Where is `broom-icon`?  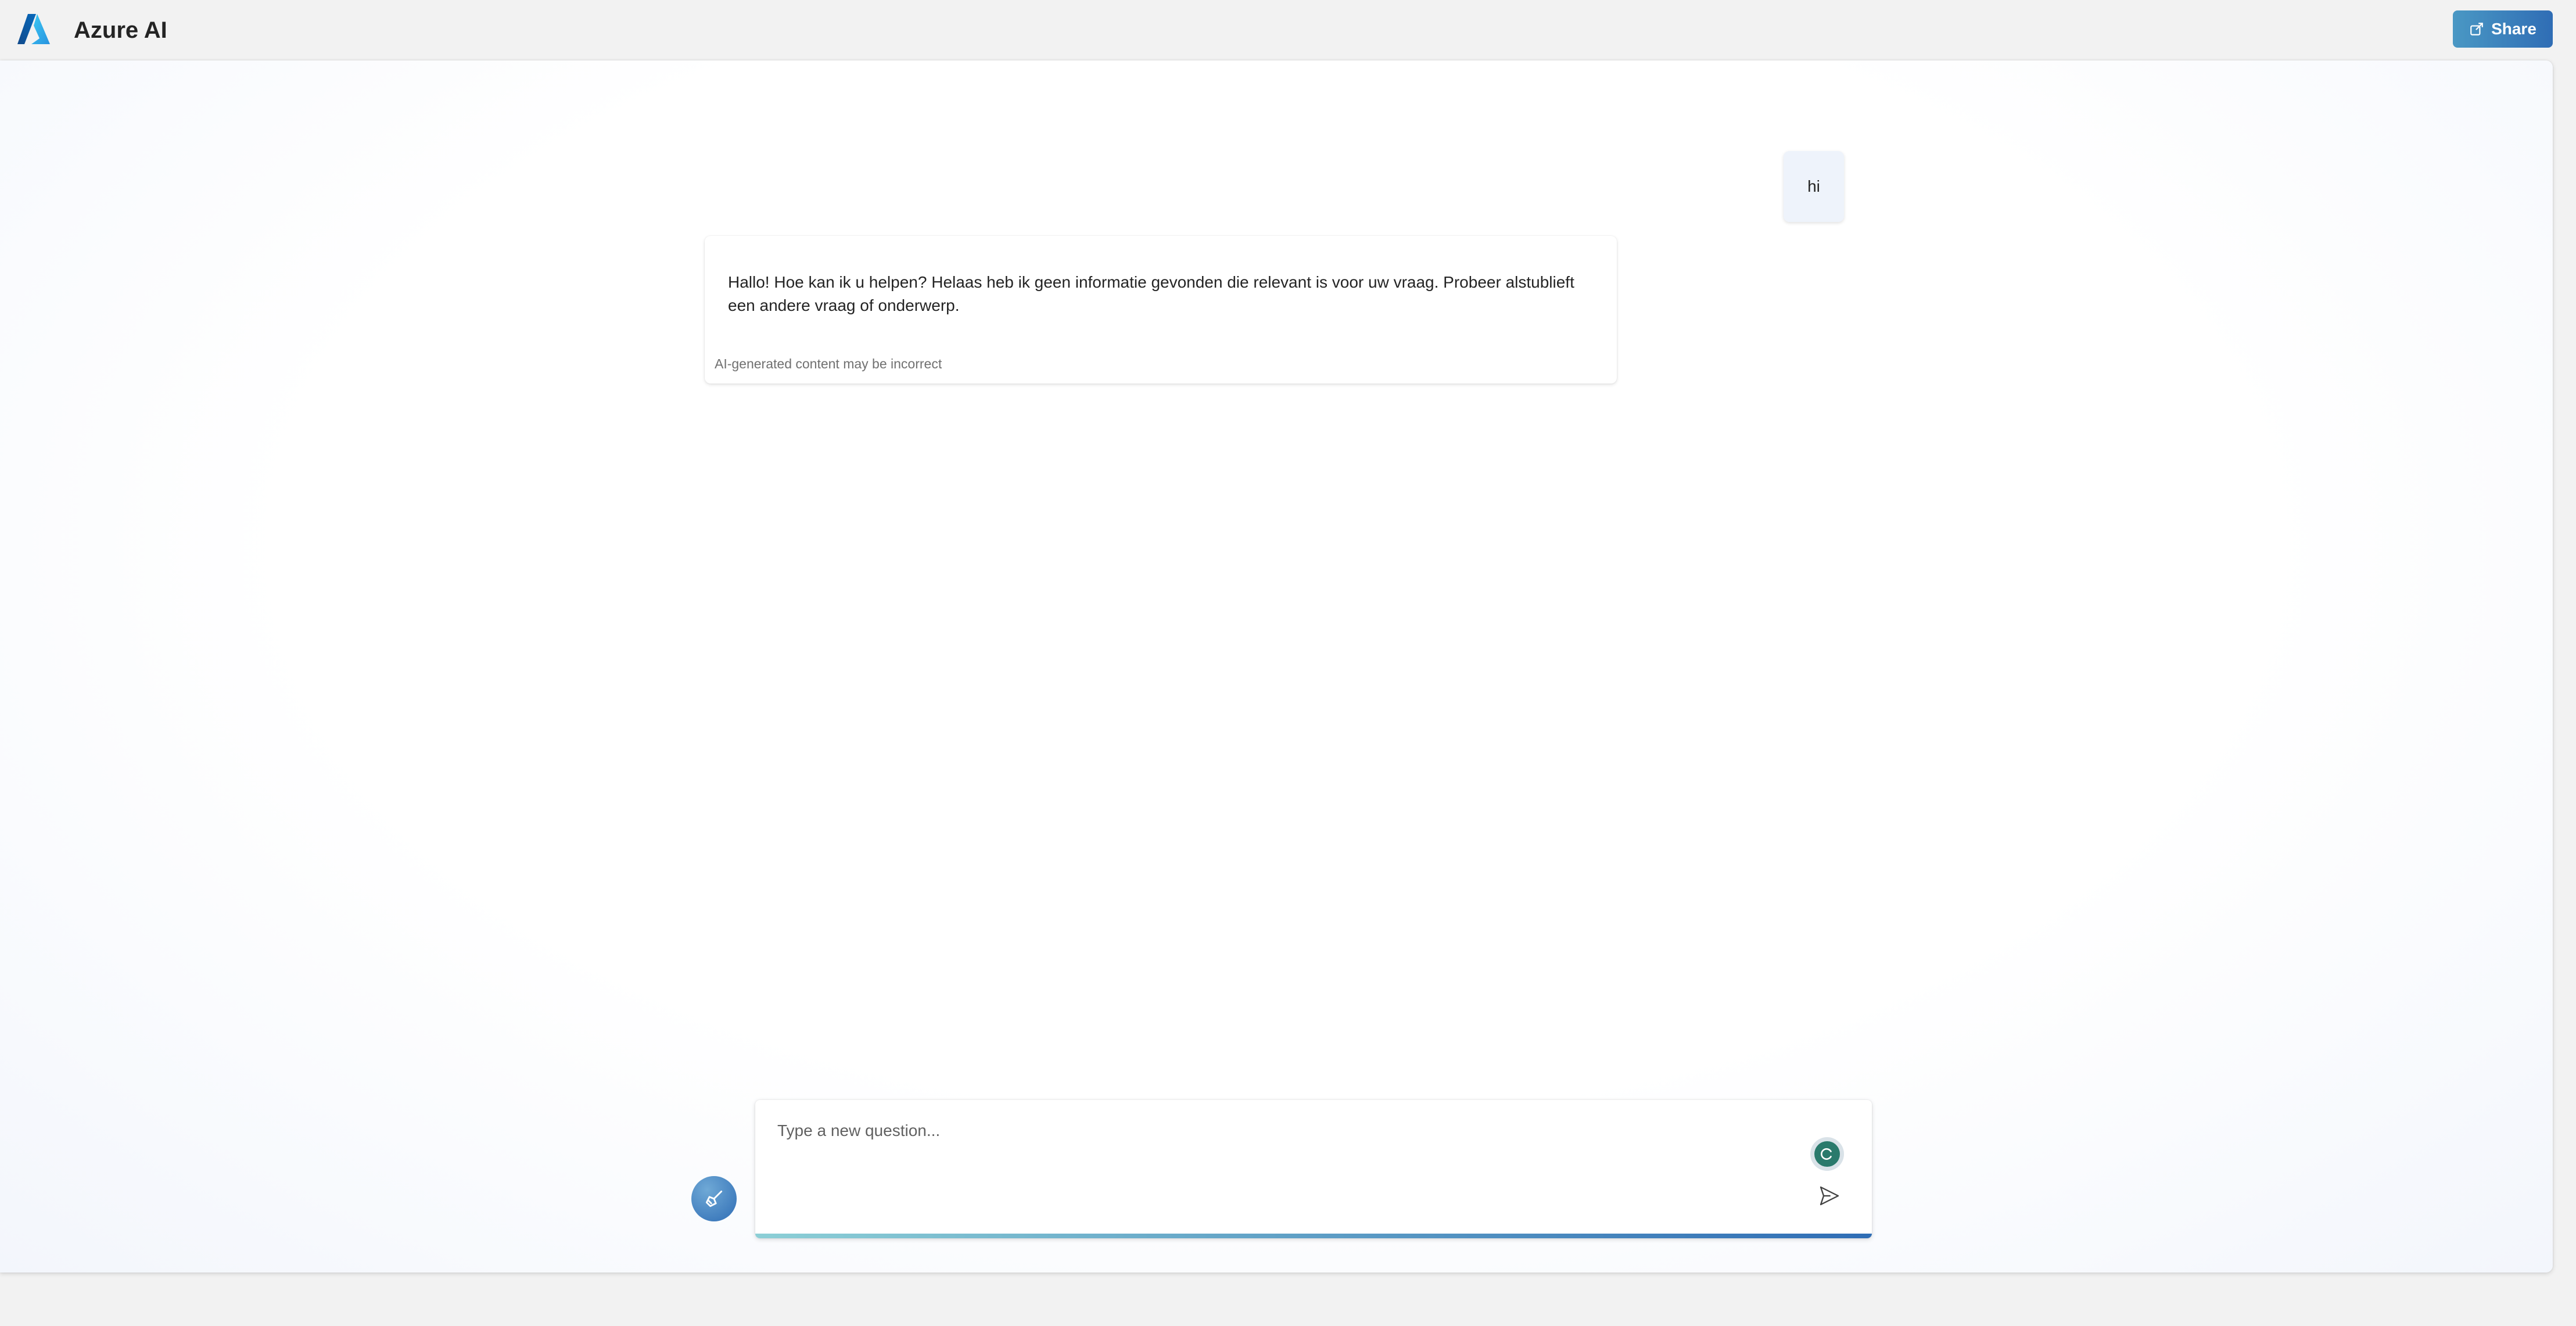
broom-icon is located at coordinates (714, 1199).